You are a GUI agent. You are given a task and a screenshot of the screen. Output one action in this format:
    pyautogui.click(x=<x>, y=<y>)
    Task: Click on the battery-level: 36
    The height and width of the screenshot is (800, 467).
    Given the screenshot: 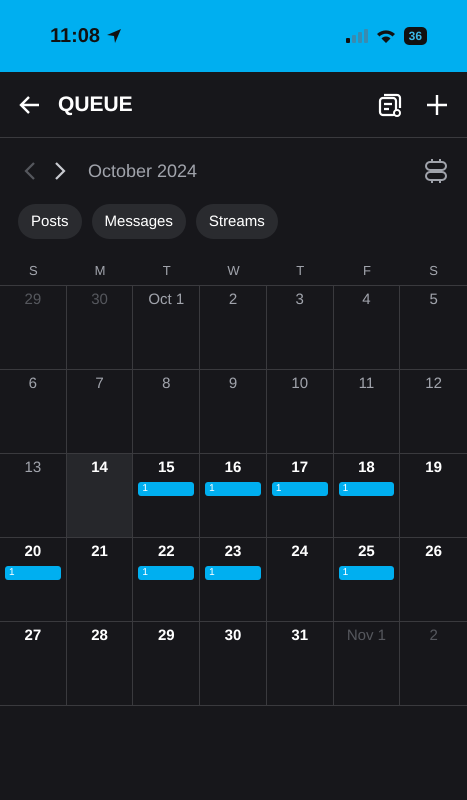 What is the action you would take?
    pyautogui.click(x=415, y=36)
    